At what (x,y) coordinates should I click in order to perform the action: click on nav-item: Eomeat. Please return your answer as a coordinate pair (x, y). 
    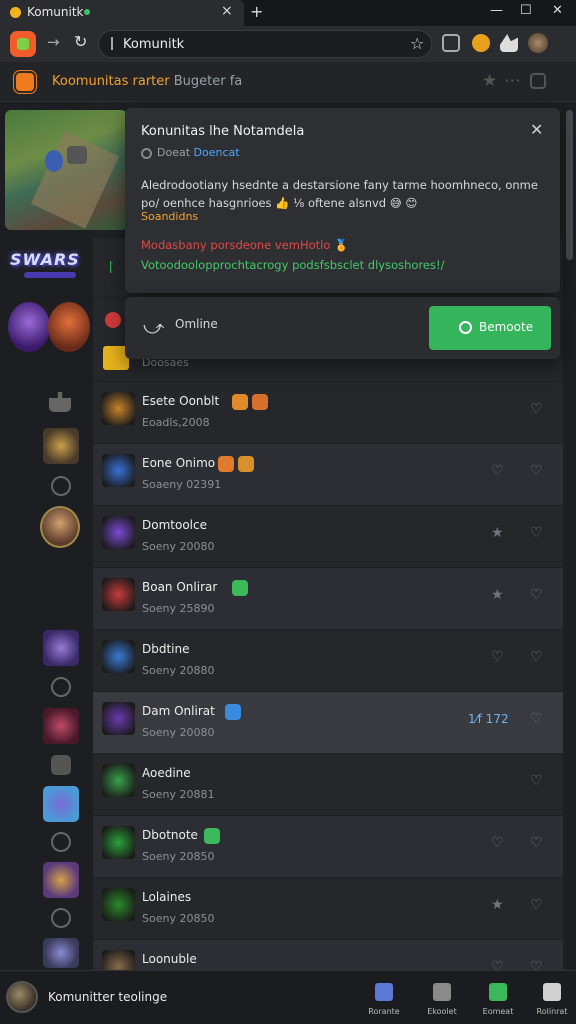
    Looking at the image, I should click on (498, 999).